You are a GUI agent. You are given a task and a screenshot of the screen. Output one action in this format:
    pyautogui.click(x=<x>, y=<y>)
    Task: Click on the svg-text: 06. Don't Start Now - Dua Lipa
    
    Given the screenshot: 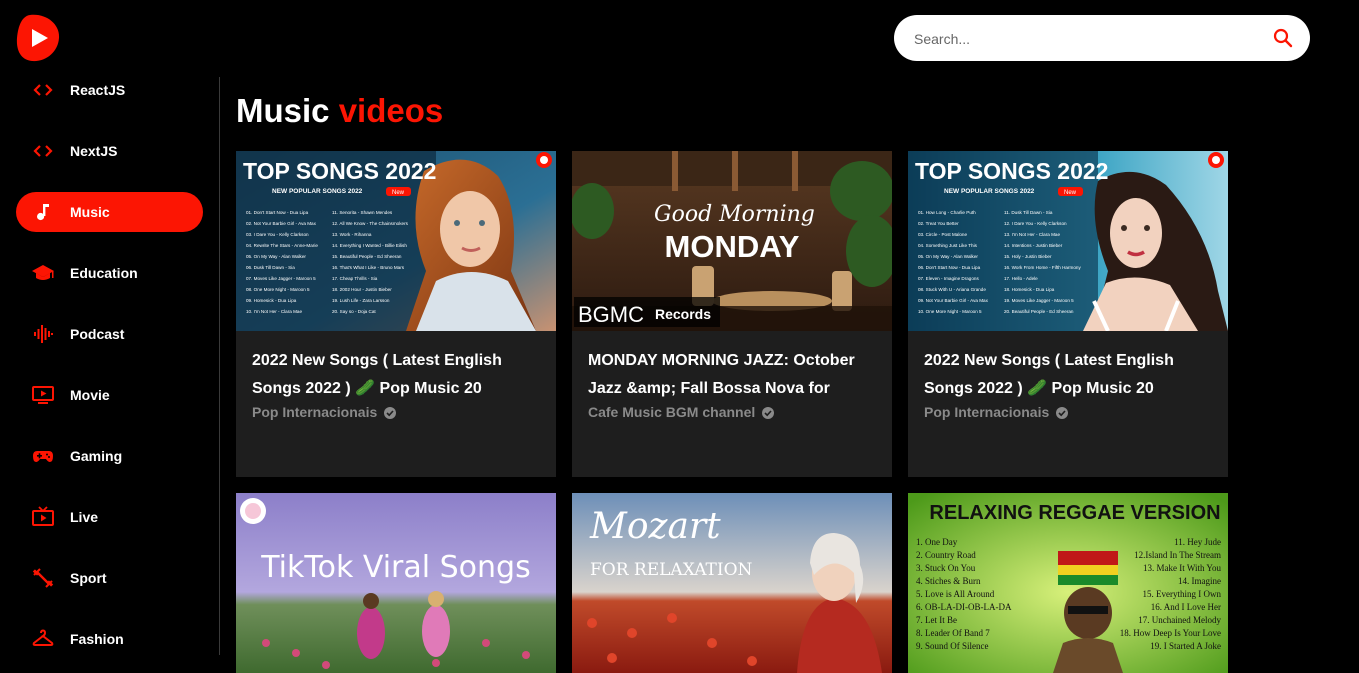 What is the action you would take?
    pyautogui.click(x=949, y=267)
    